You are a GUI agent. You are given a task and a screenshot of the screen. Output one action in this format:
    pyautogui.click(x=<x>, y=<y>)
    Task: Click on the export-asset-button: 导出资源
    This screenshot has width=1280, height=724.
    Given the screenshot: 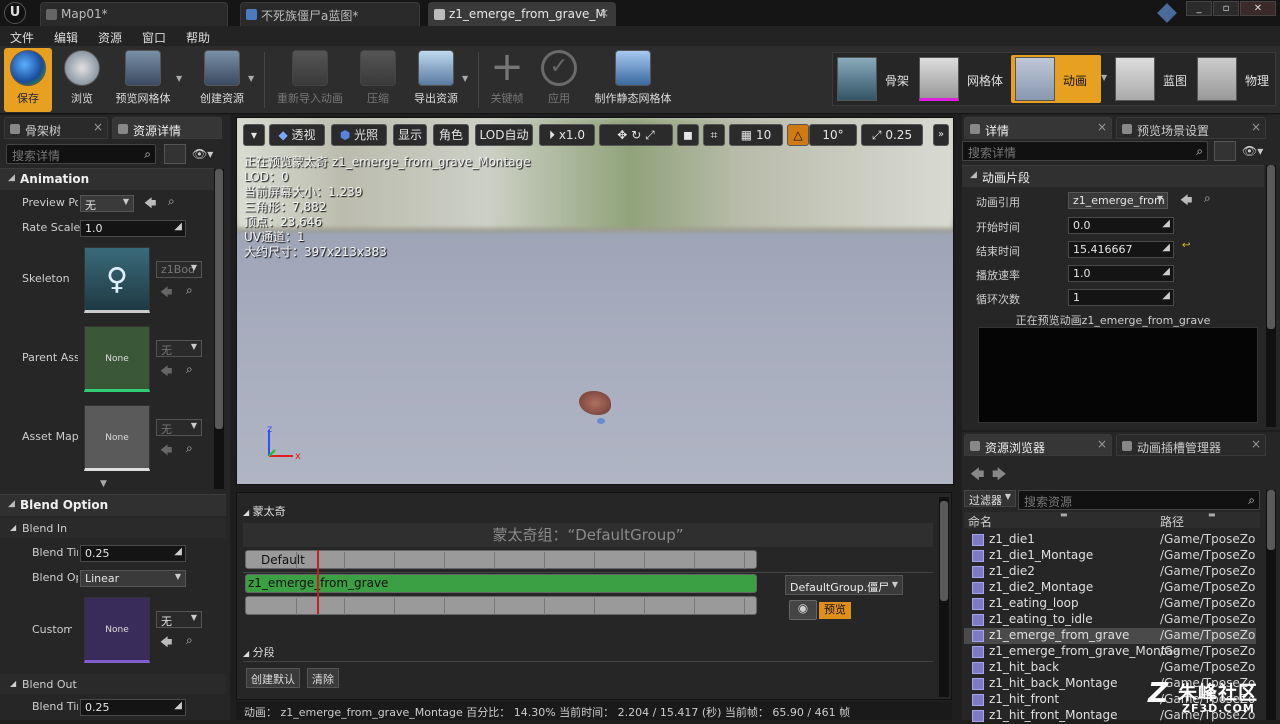 What is the action you would take?
    pyautogui.click(x=436, y=80)
    